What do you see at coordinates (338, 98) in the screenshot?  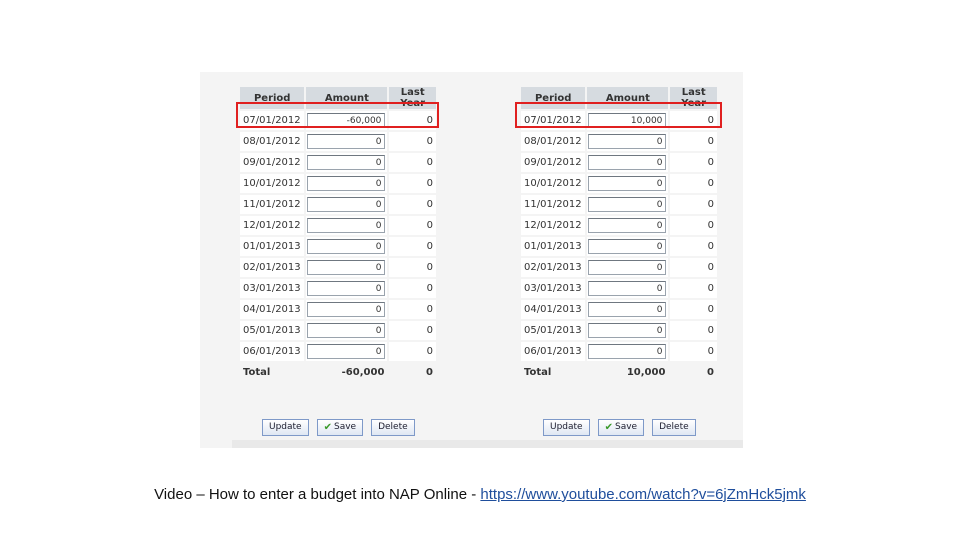 I see `table-header-row: Period Amount Last Year` at bounding box center [338, 98].